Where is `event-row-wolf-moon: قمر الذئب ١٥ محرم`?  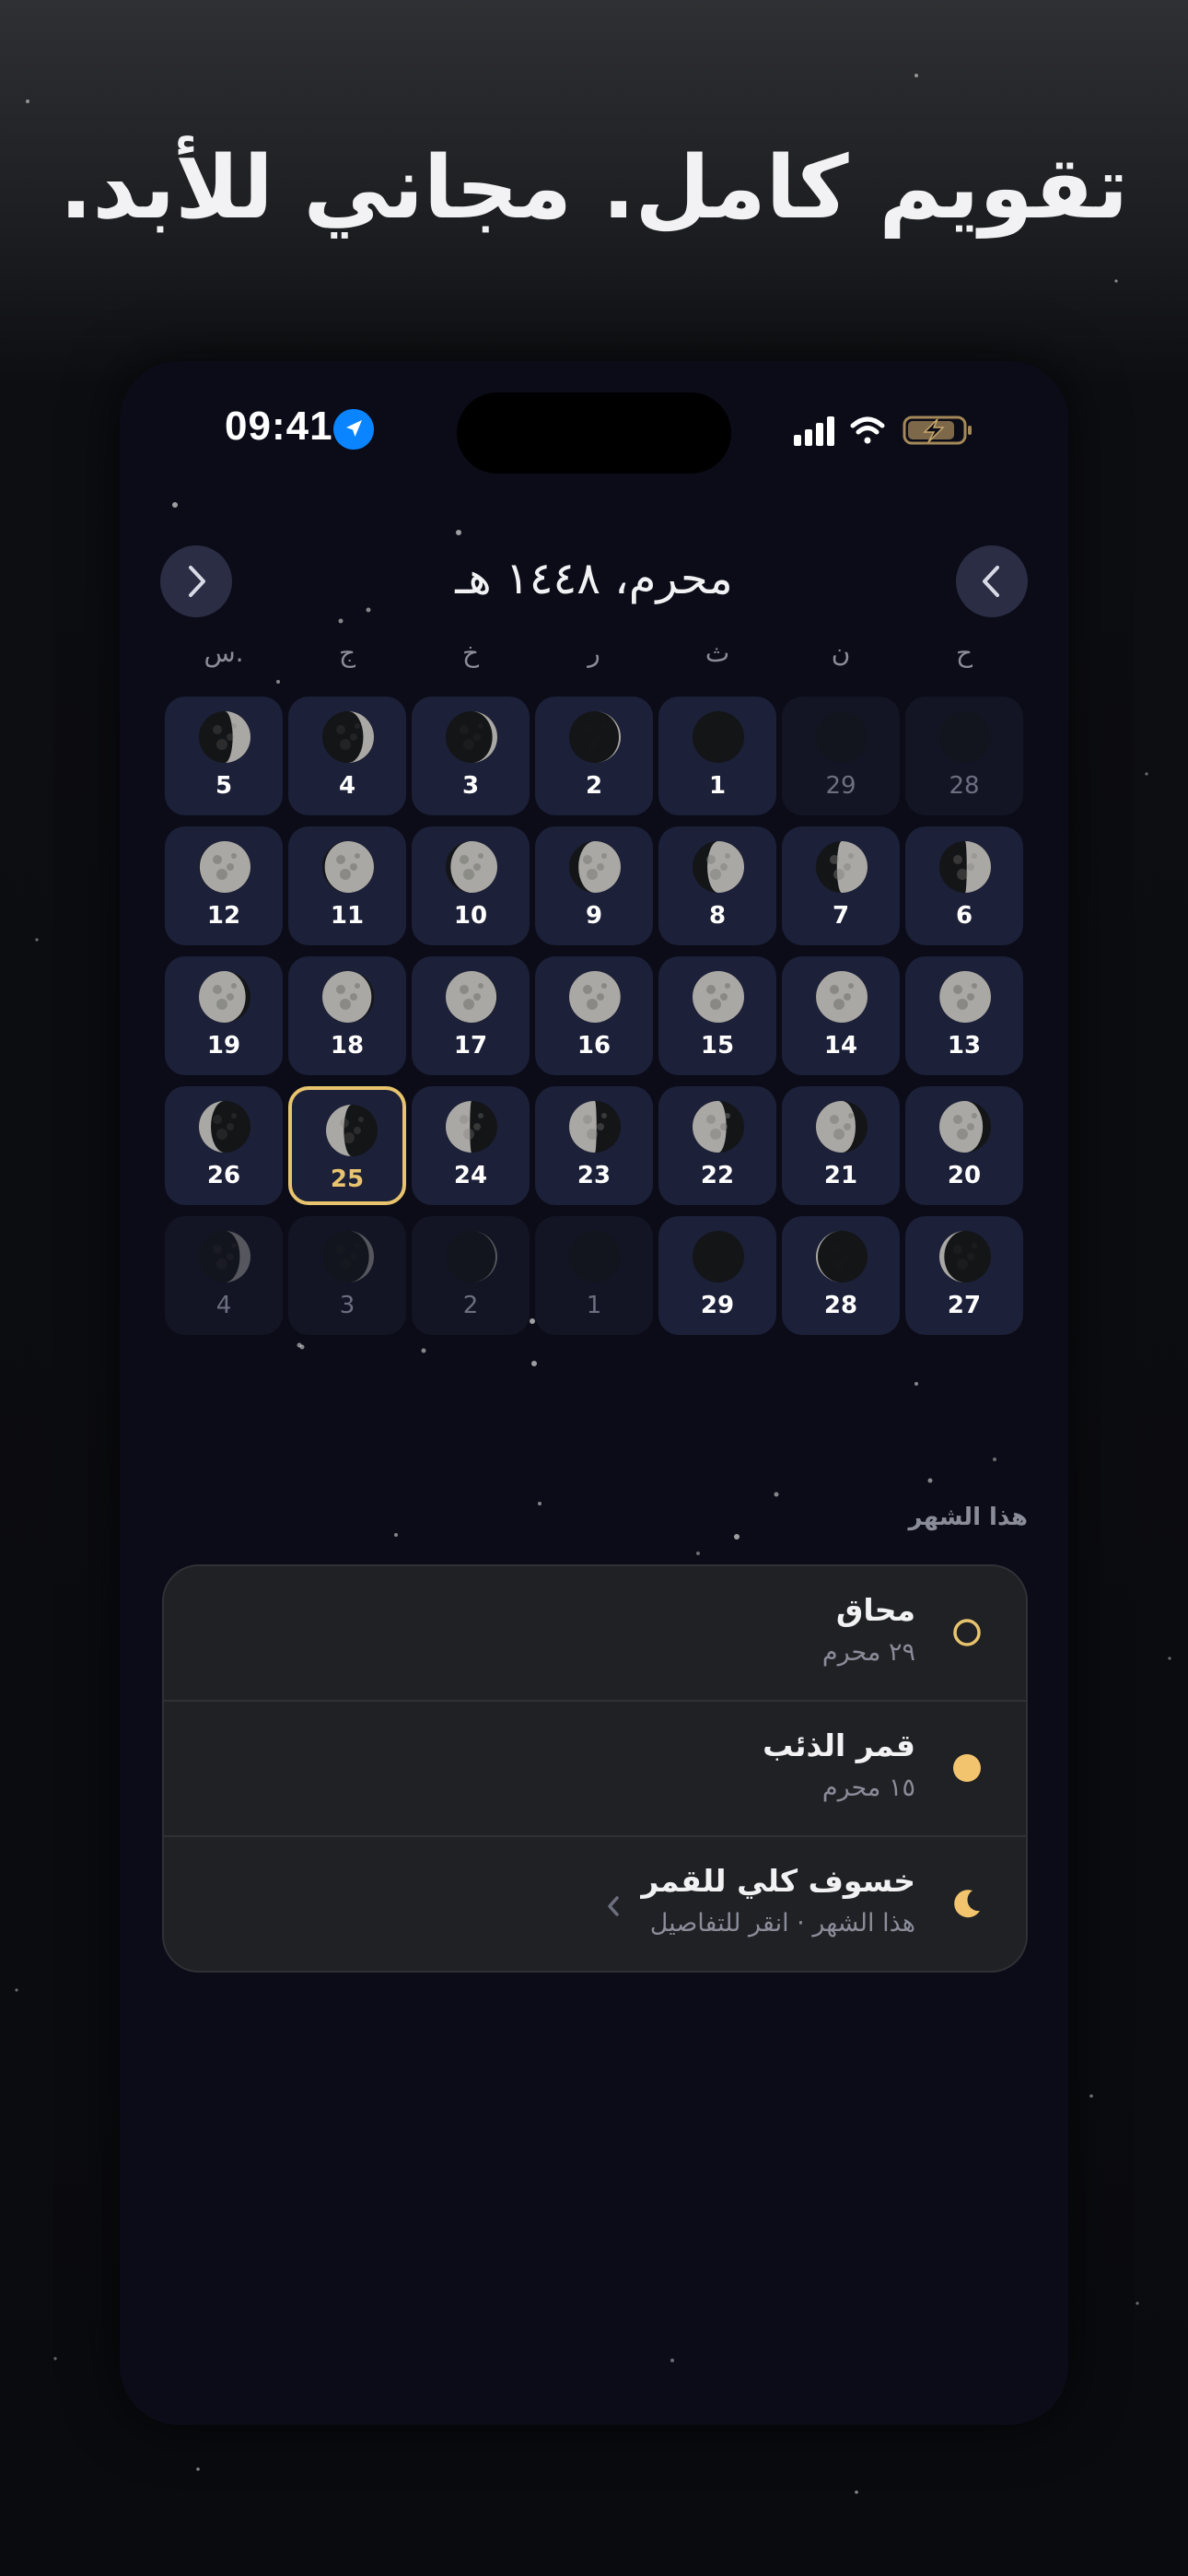
event-row-wolf-moon: قمر الذئب ١٥ محرم is located at coordinates (595, 1769).